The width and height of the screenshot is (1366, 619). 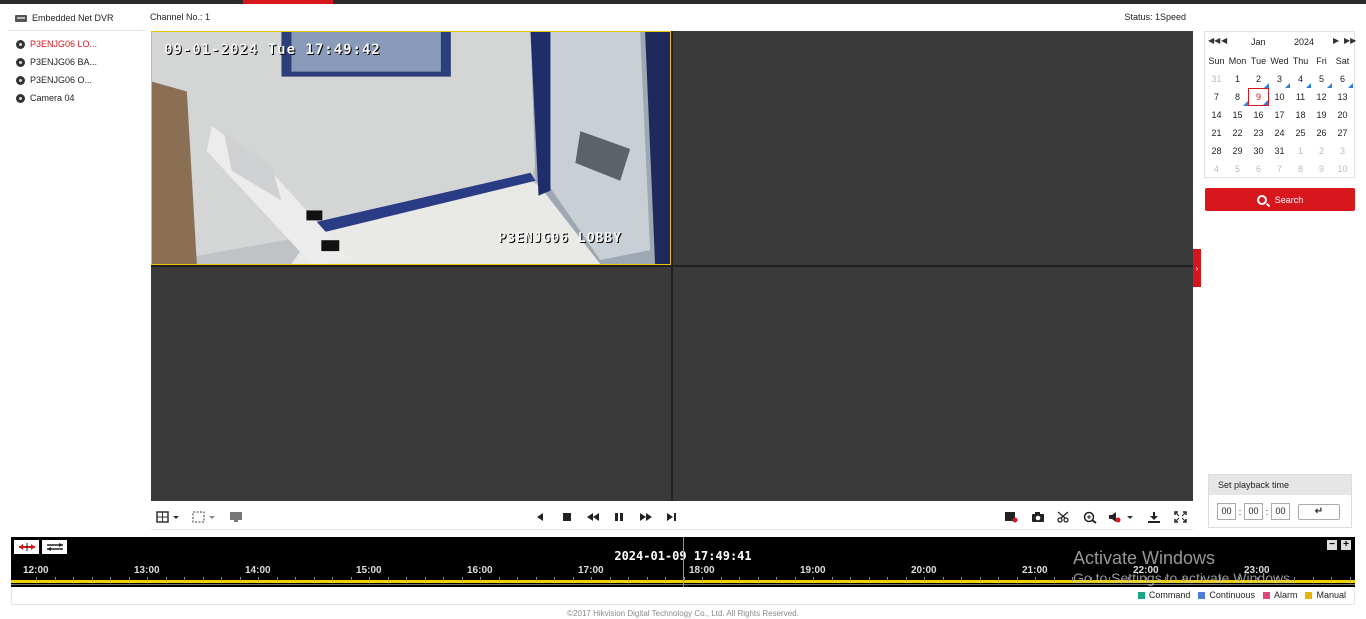 What do you see at coordinates (77, 18) in the screenshot?
I see `device-row: Embedded Net DVR` at bounding box center [77, 18].